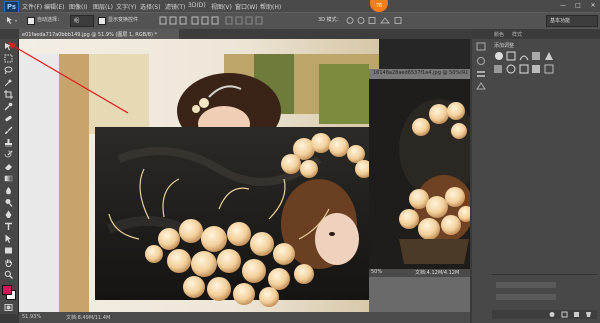 This screenshot has width=600, height=323. Describe the element at coordinates (8, 70) in the screenshot. I see `lasso-tool-icon` at that location.